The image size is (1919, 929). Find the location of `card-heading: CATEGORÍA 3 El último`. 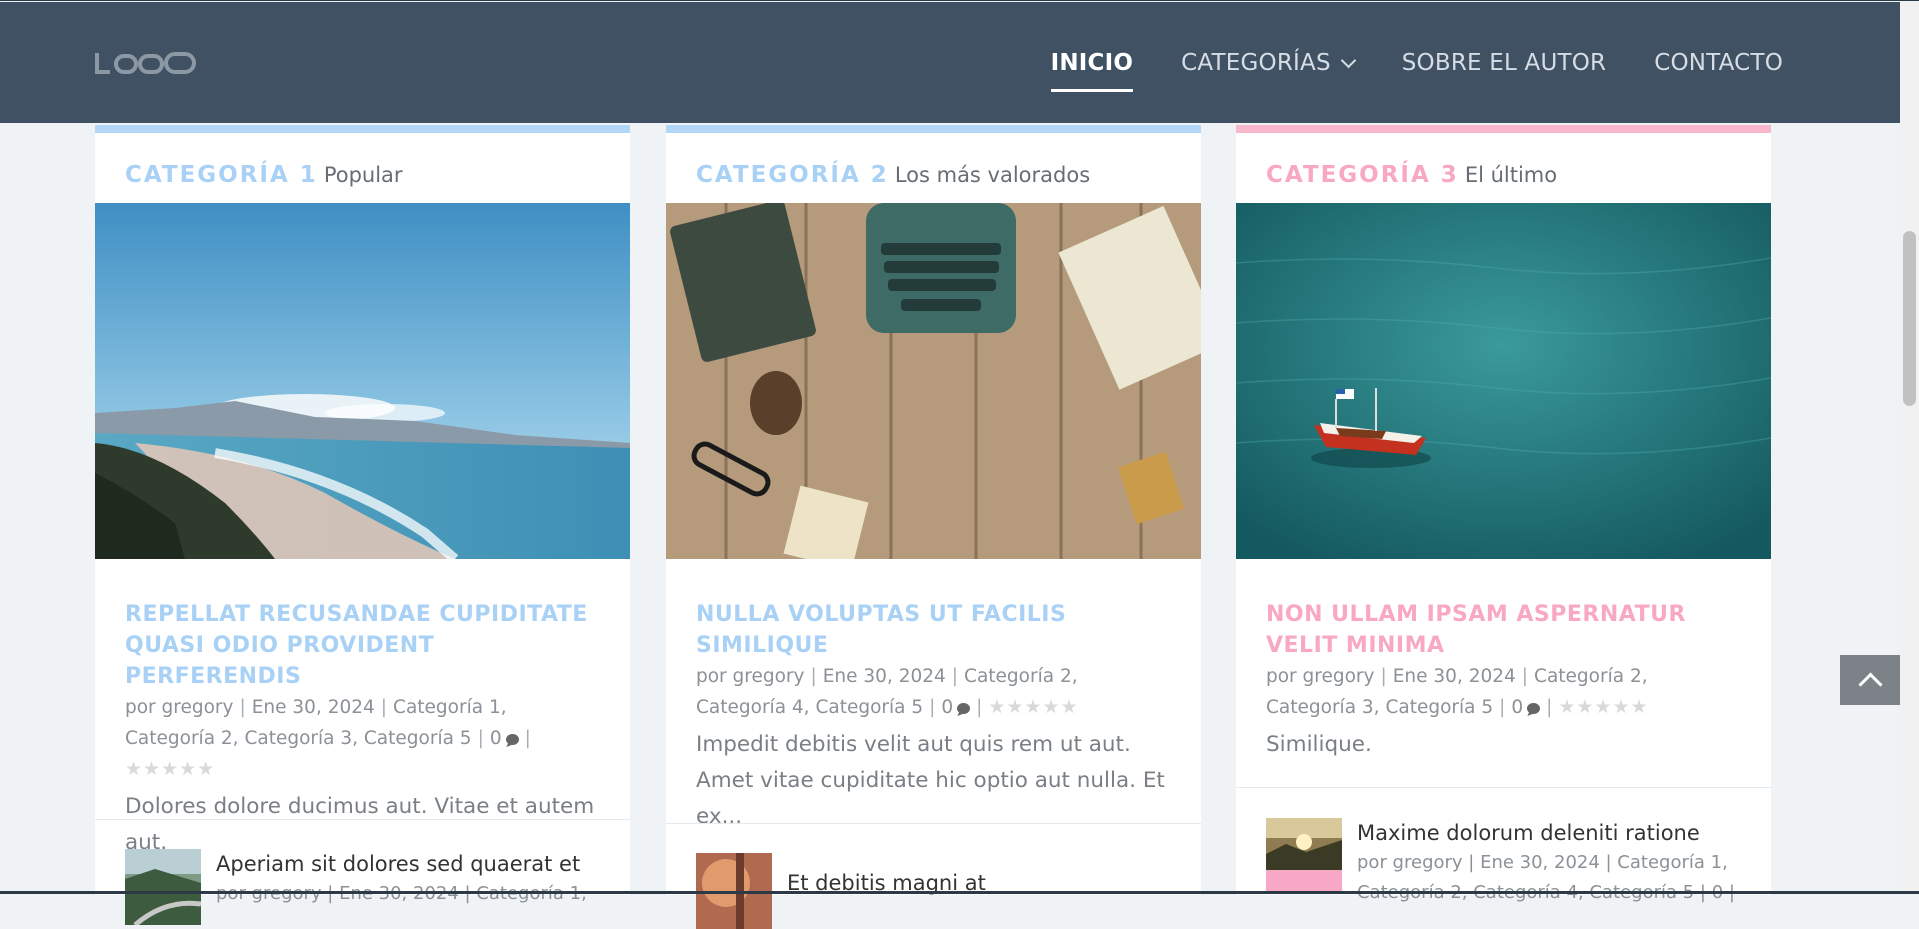

card-heading: CATEGORÍA 3 El último is located at coordinates (1503, 168).